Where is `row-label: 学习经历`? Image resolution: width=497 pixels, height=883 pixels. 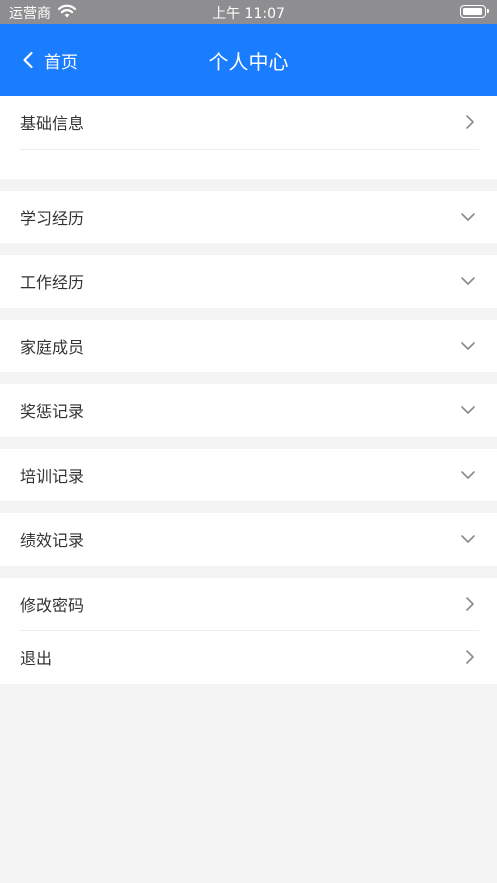 row-label: 学习经历 is located at coordinates (52, 218).